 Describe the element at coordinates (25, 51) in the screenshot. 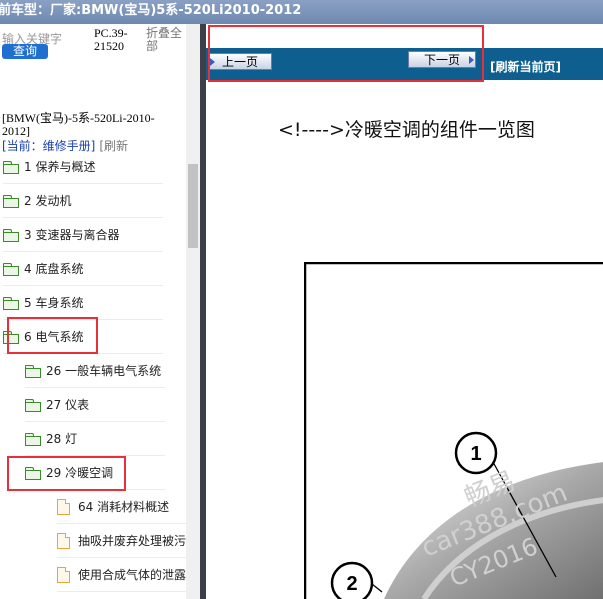

I see `search-button: 查询` at that location.